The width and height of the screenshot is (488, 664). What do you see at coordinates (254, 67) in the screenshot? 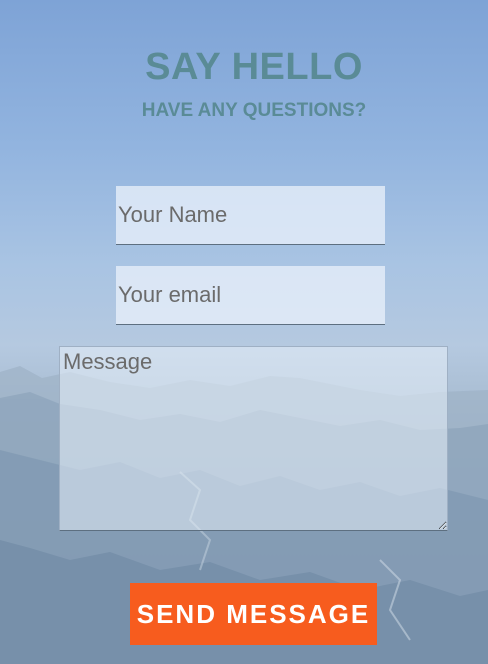
I see `page-title: SAY HELLO` at bounding box center [254, 67].